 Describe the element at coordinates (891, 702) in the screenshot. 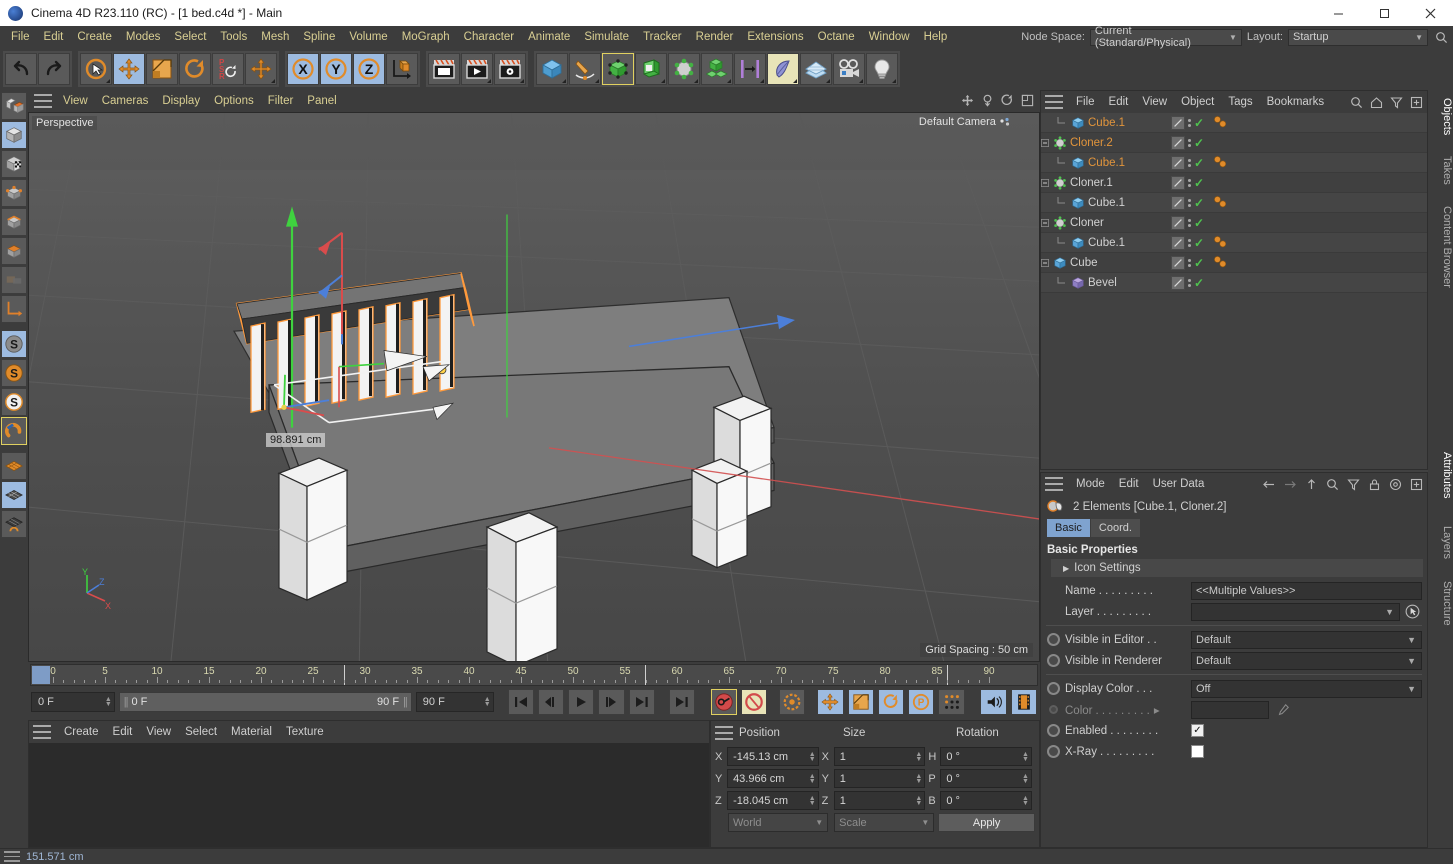

I see `rotation-key-button` at that location.